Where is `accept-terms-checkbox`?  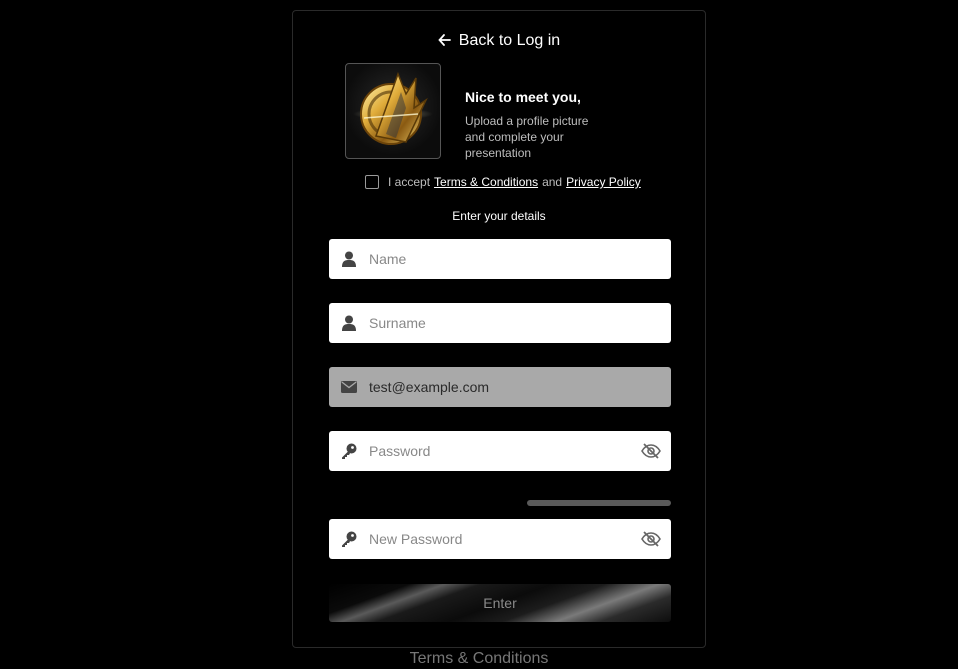 accept-terms-checkbox is located at coordinates (372, 182).